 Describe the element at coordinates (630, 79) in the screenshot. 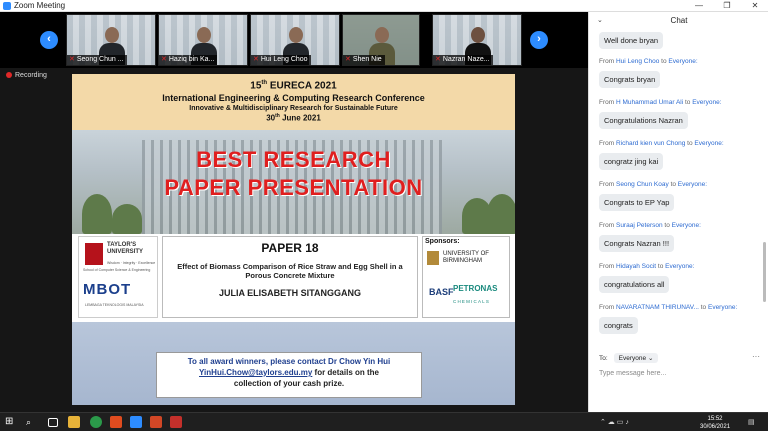

I see `chat-message: Congrats bryan` at that location.